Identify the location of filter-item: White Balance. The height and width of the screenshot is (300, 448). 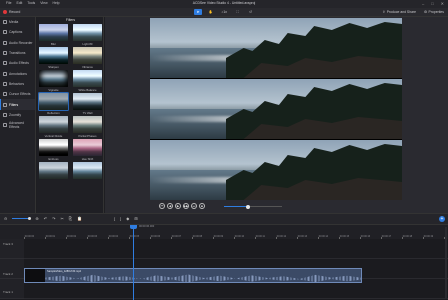
(87, 81).